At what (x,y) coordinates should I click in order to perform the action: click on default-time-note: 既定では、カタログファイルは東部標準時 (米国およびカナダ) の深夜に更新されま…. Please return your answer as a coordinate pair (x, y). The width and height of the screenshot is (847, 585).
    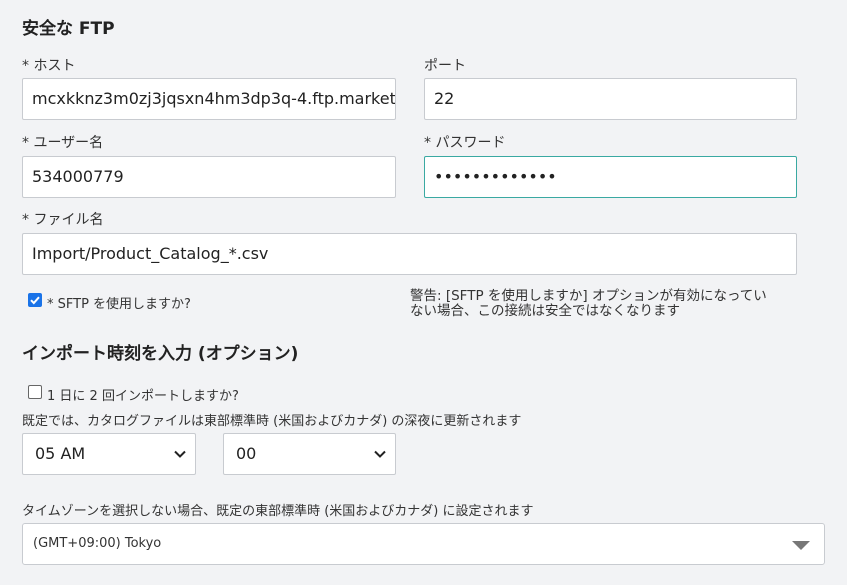
    Looking at the image, I should click on (272, 421).